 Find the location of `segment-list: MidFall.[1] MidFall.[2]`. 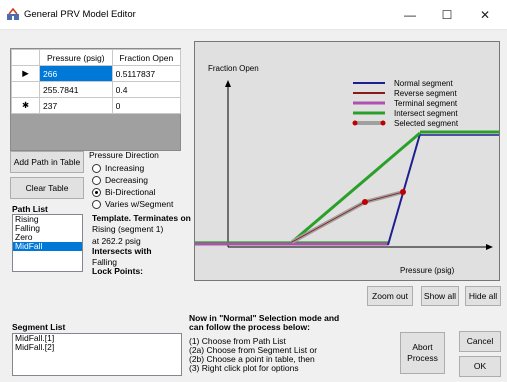

segment-list: MidFall.[1] MidFall.[2] is located at coordinates (97, 354).